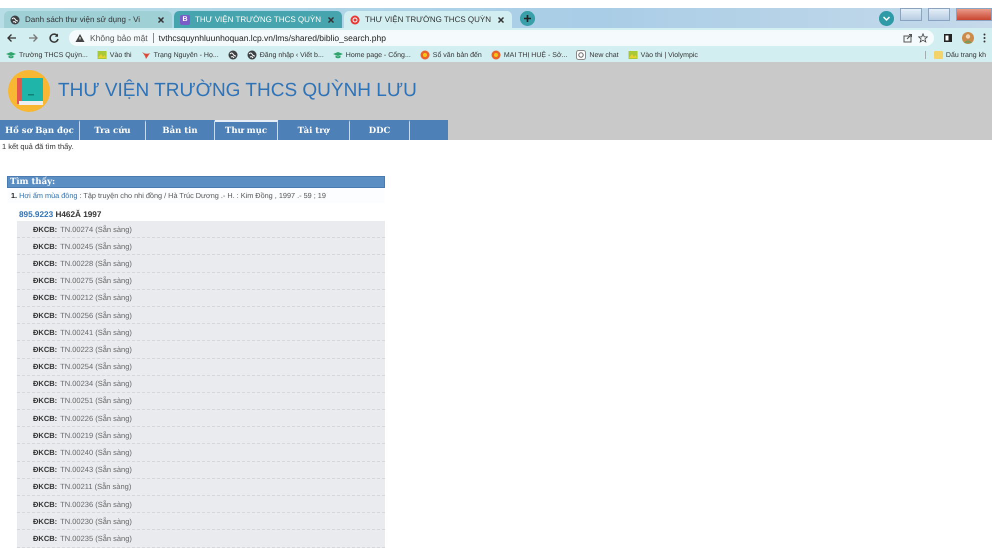 Image resolution: width=992 pixels, height=555 pixels. What do you see at coordinates (984, 38) in the screenshot?
I see `menu-icon` at bounding box center [984, 38].